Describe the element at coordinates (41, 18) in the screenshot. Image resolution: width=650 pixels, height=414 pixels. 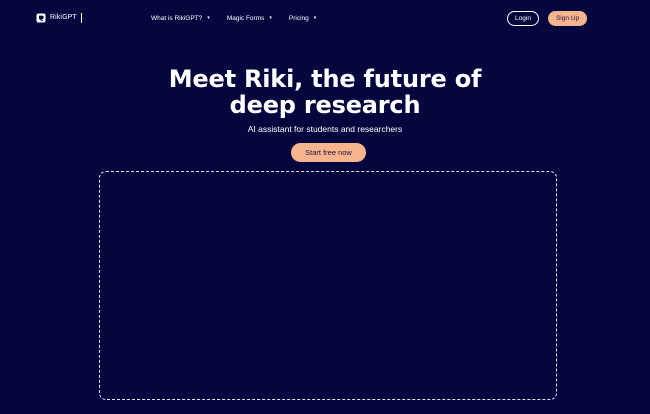
I see `riki-logo-icon` at that location.